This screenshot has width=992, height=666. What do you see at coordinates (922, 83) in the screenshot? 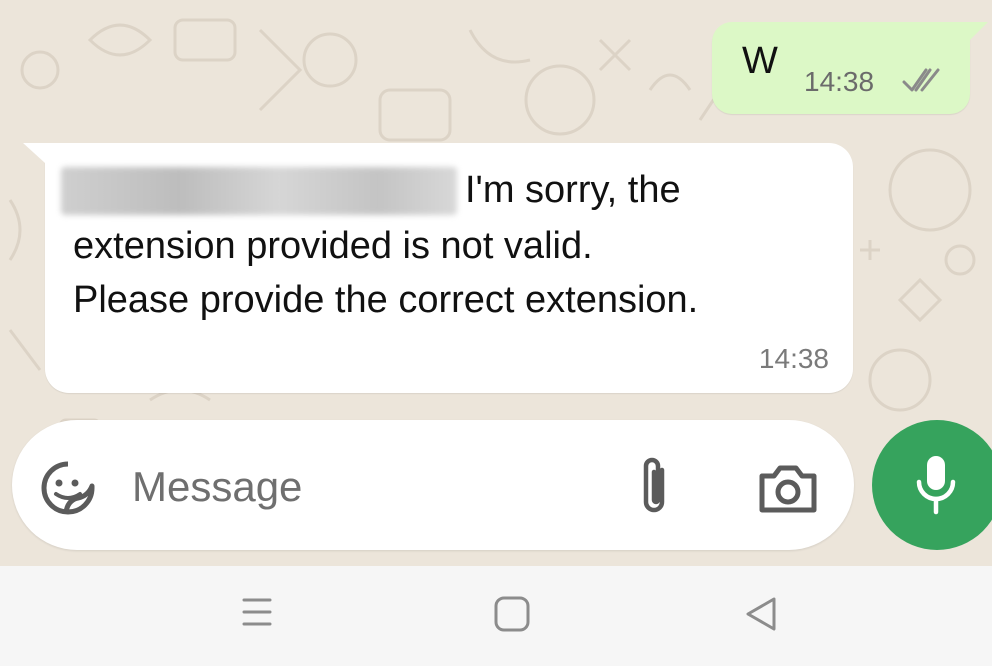
I see `double-check-icon` at bounding box center [922, 83].